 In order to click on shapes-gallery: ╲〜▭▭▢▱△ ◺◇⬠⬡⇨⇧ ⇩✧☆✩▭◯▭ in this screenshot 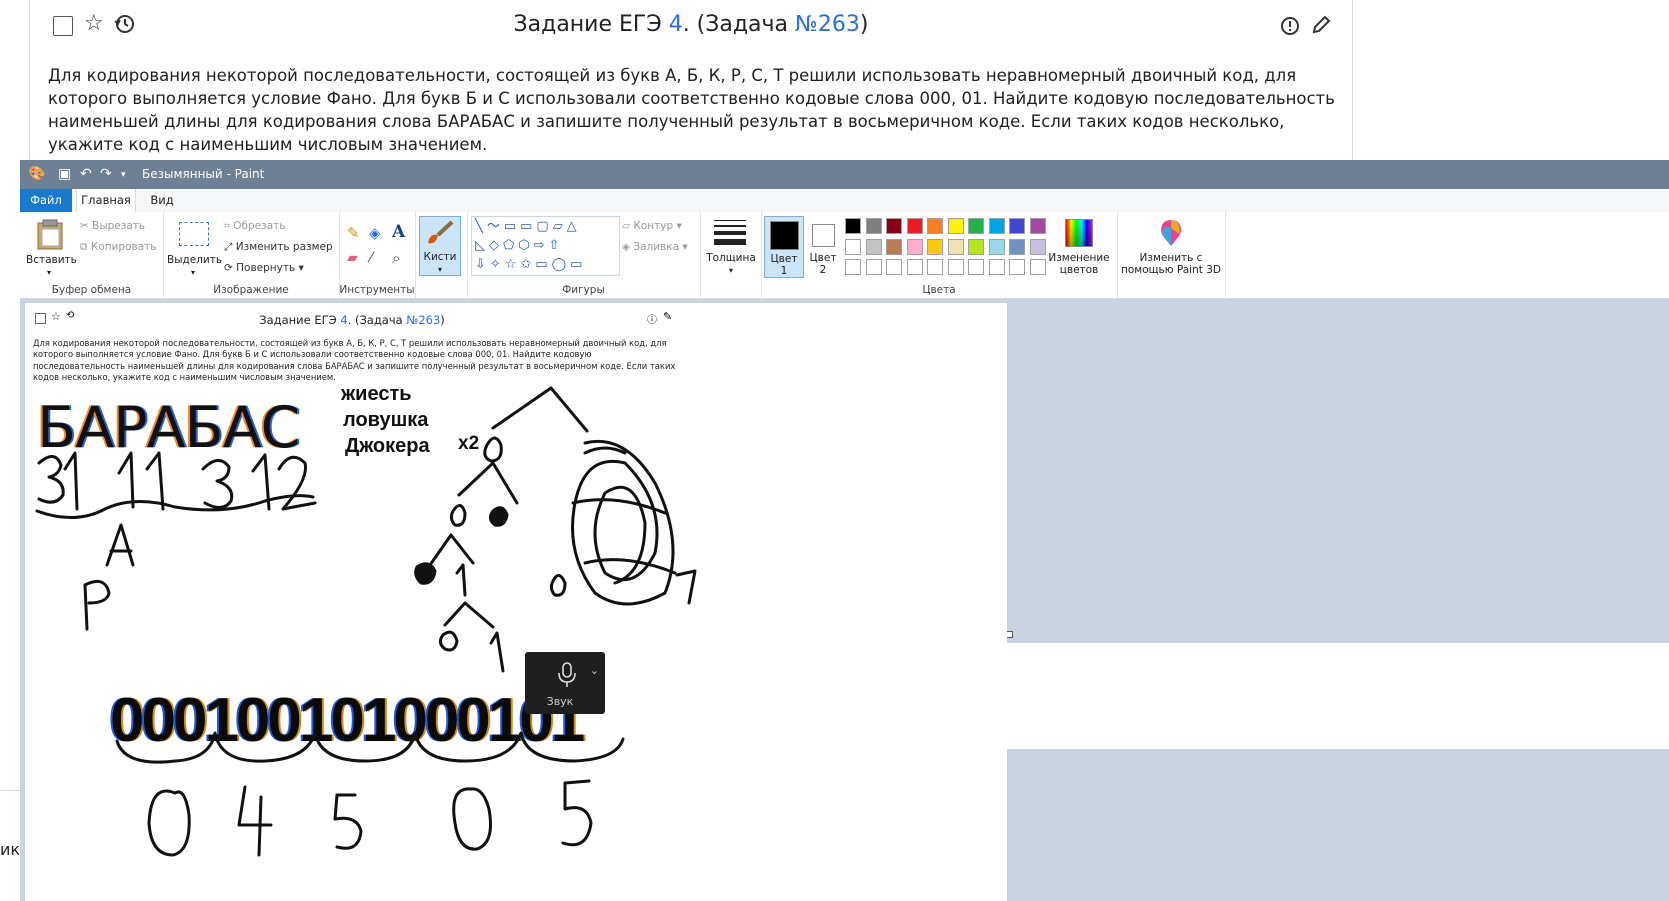, I will do `click(545, 246)`.